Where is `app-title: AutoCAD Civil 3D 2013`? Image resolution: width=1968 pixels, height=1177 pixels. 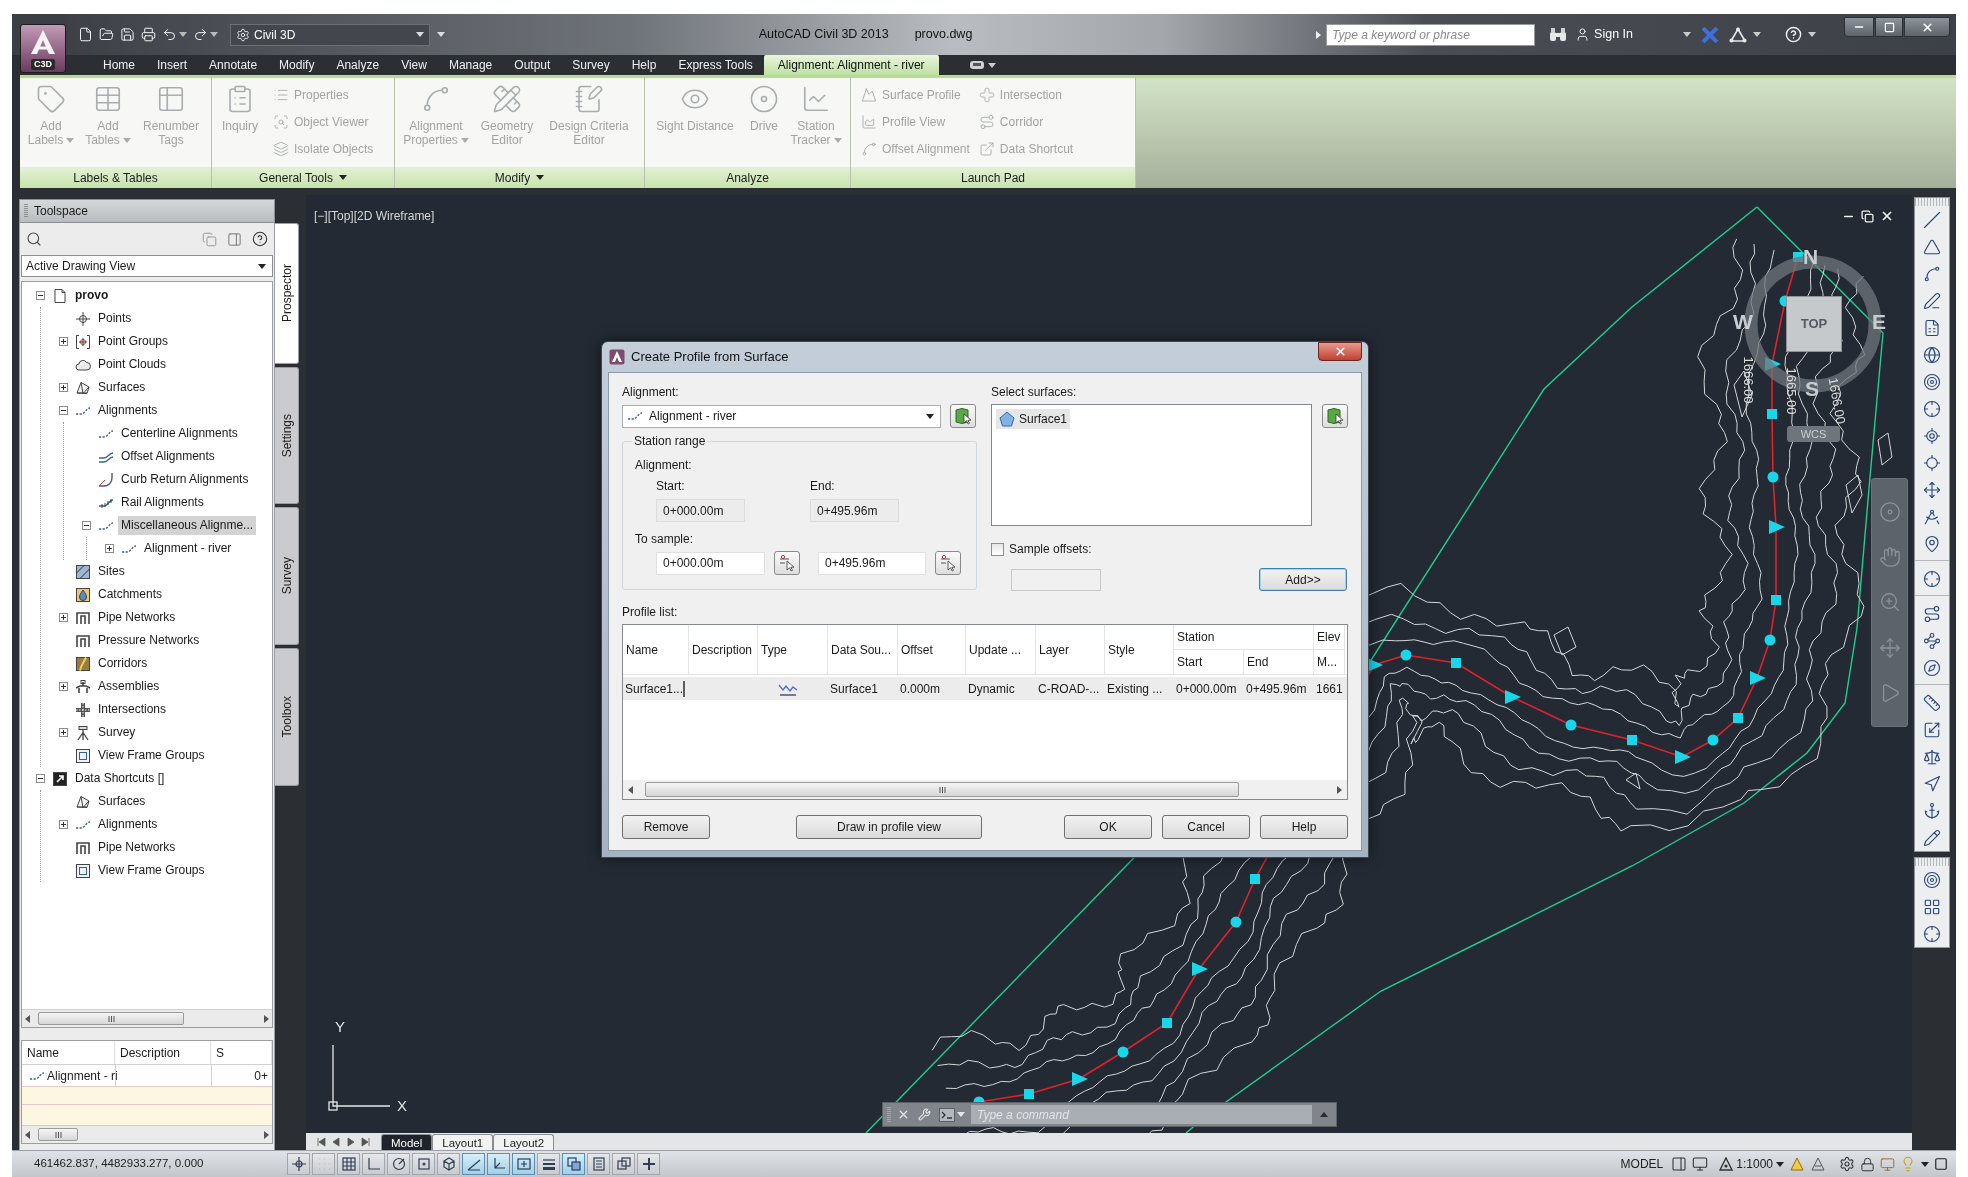 app-title: AutoCAD Civil 3D 2013 is located at coordinates (823, 35).